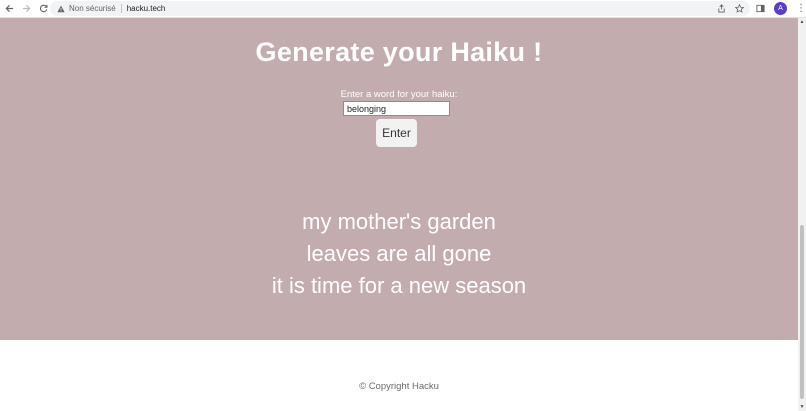 The height and width of the screenshot is (411, 806). I want to click on side-panel-icon, so click(760, 8).